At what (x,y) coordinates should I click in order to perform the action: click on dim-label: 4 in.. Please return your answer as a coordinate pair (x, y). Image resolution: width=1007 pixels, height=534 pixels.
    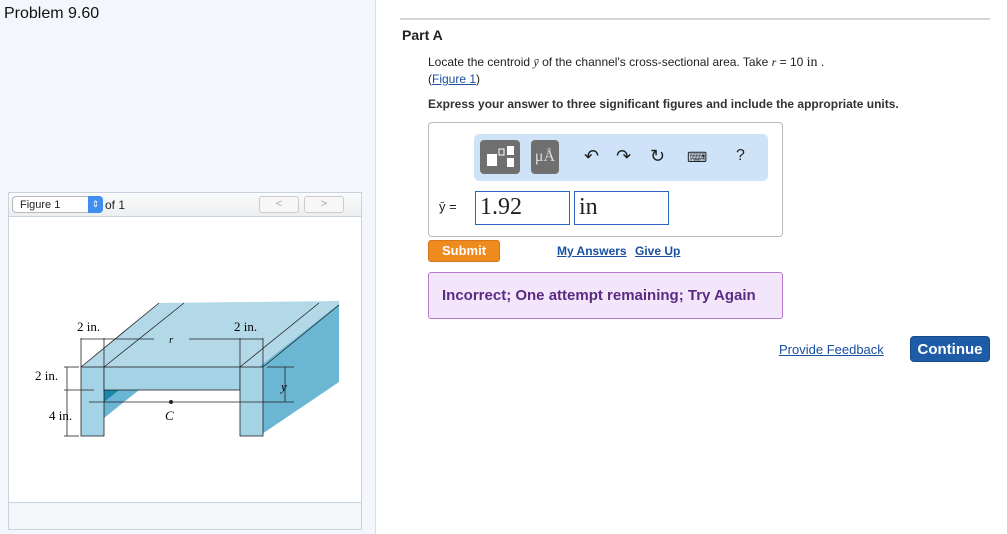
    Looking at the image, I should click on (60, 415).